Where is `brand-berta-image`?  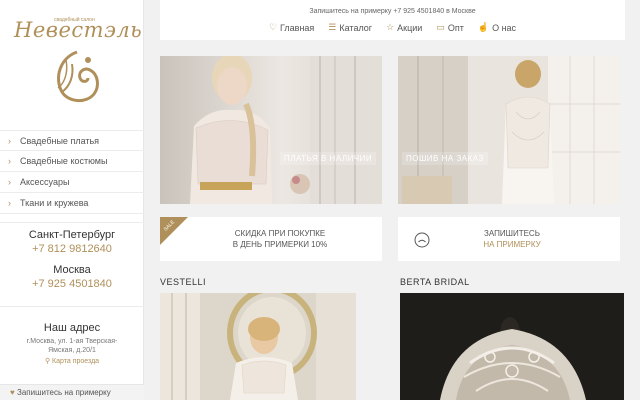 brand-berta-image is located at coordinates (512, 346).